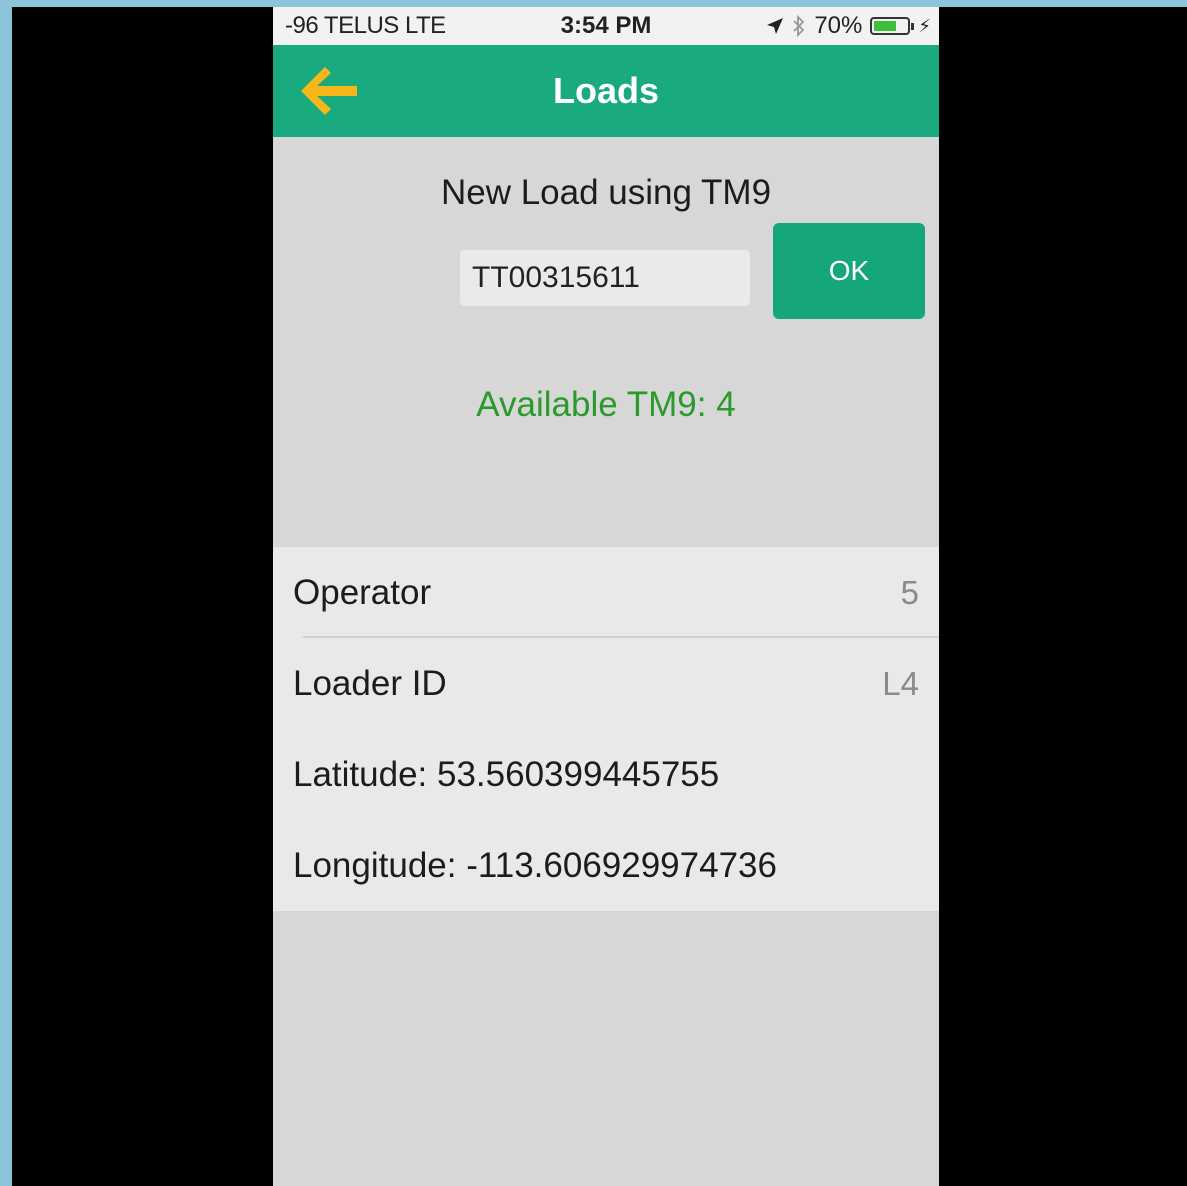 The width and height of the screenshot is (1187, 1186). Describe the element at coordinates (799, 26) in the screenshot. I see `bluetooth-icon` at that location.